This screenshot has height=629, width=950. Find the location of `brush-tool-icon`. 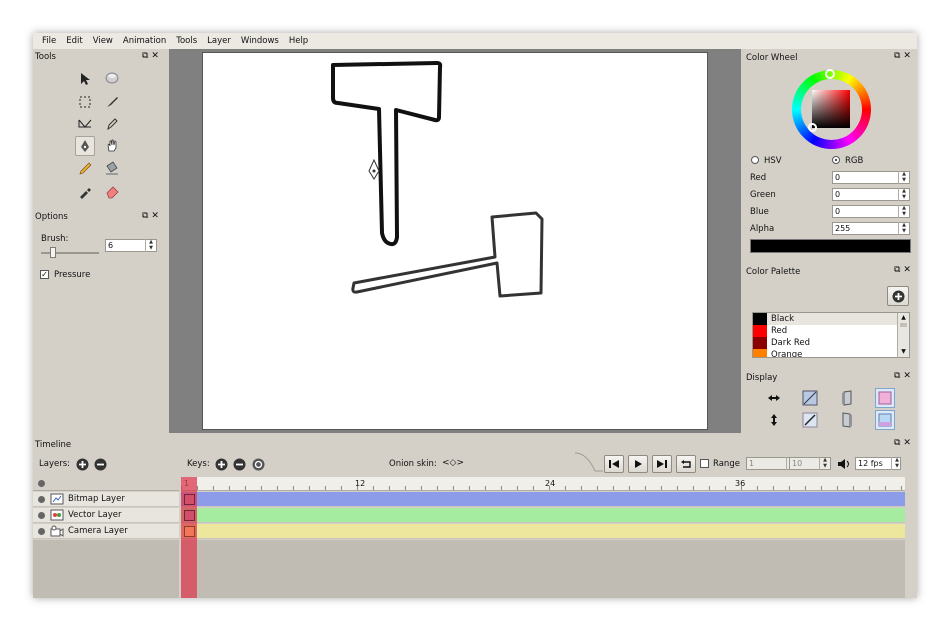

brush-tool-icon is located at coordinates (112, 102).